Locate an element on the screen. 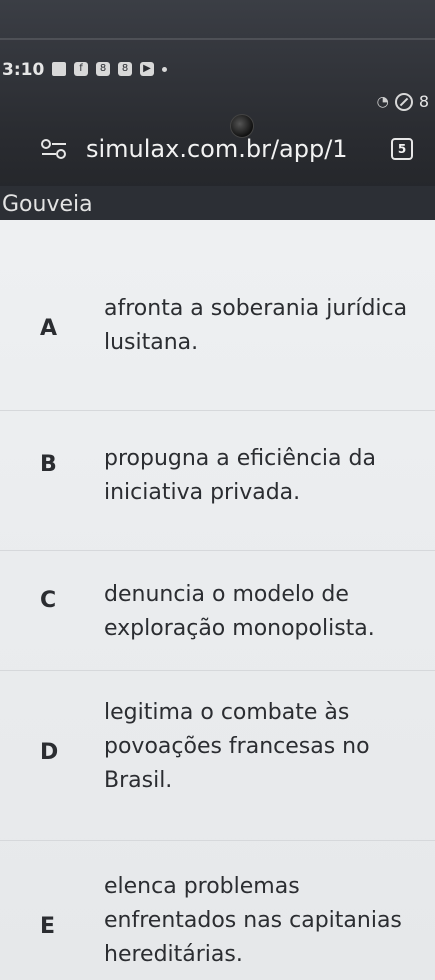 The width and height of the screenshot is (435, 980). option-text: afronta a soberania jurídica lusitana. is located at coordinates (256, 325).